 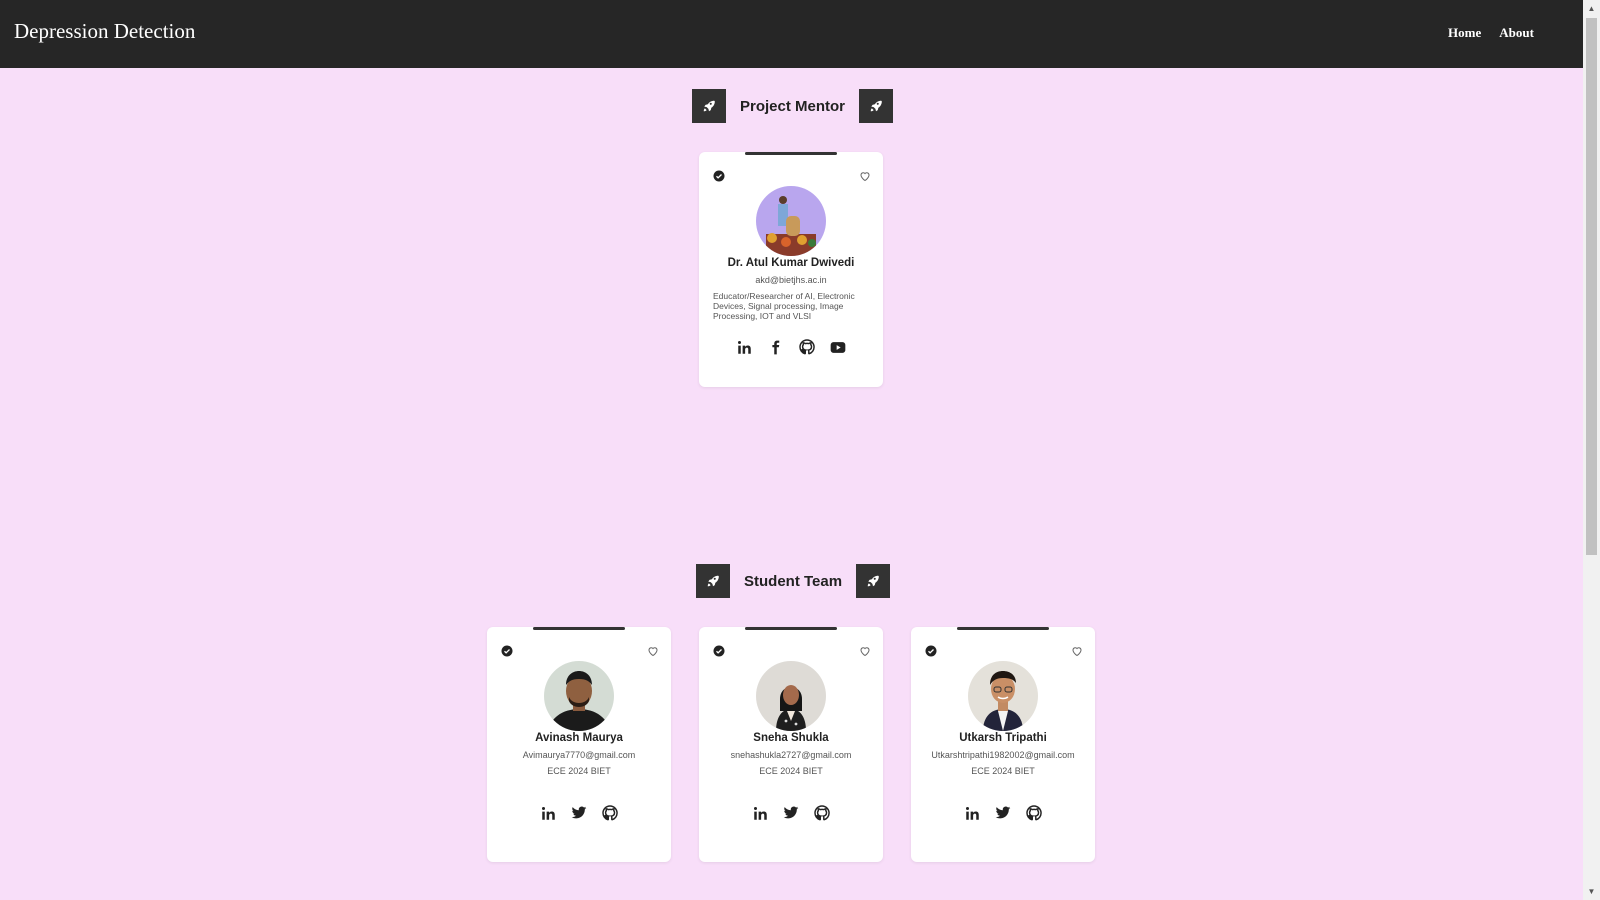 I want to click on card-name: Dr. Atul Kumar Dwivedi, so click(x=791, y=263).